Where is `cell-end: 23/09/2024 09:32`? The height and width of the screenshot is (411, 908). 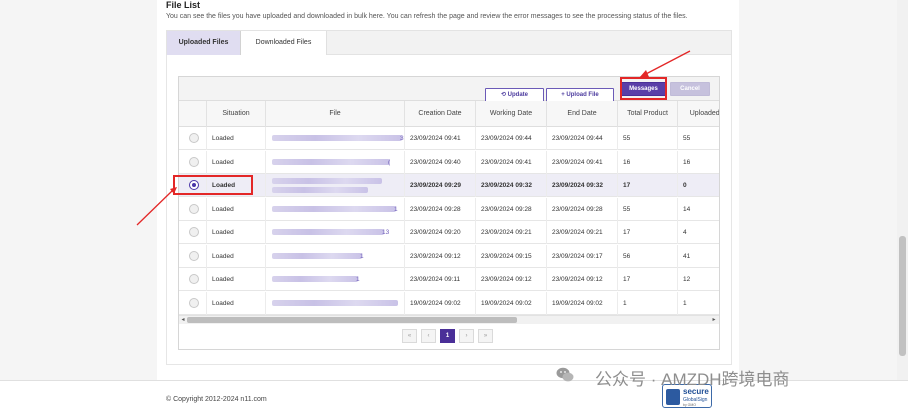
cell-end: 23/09/2024 09:32 is located at coordinates (582, 185).